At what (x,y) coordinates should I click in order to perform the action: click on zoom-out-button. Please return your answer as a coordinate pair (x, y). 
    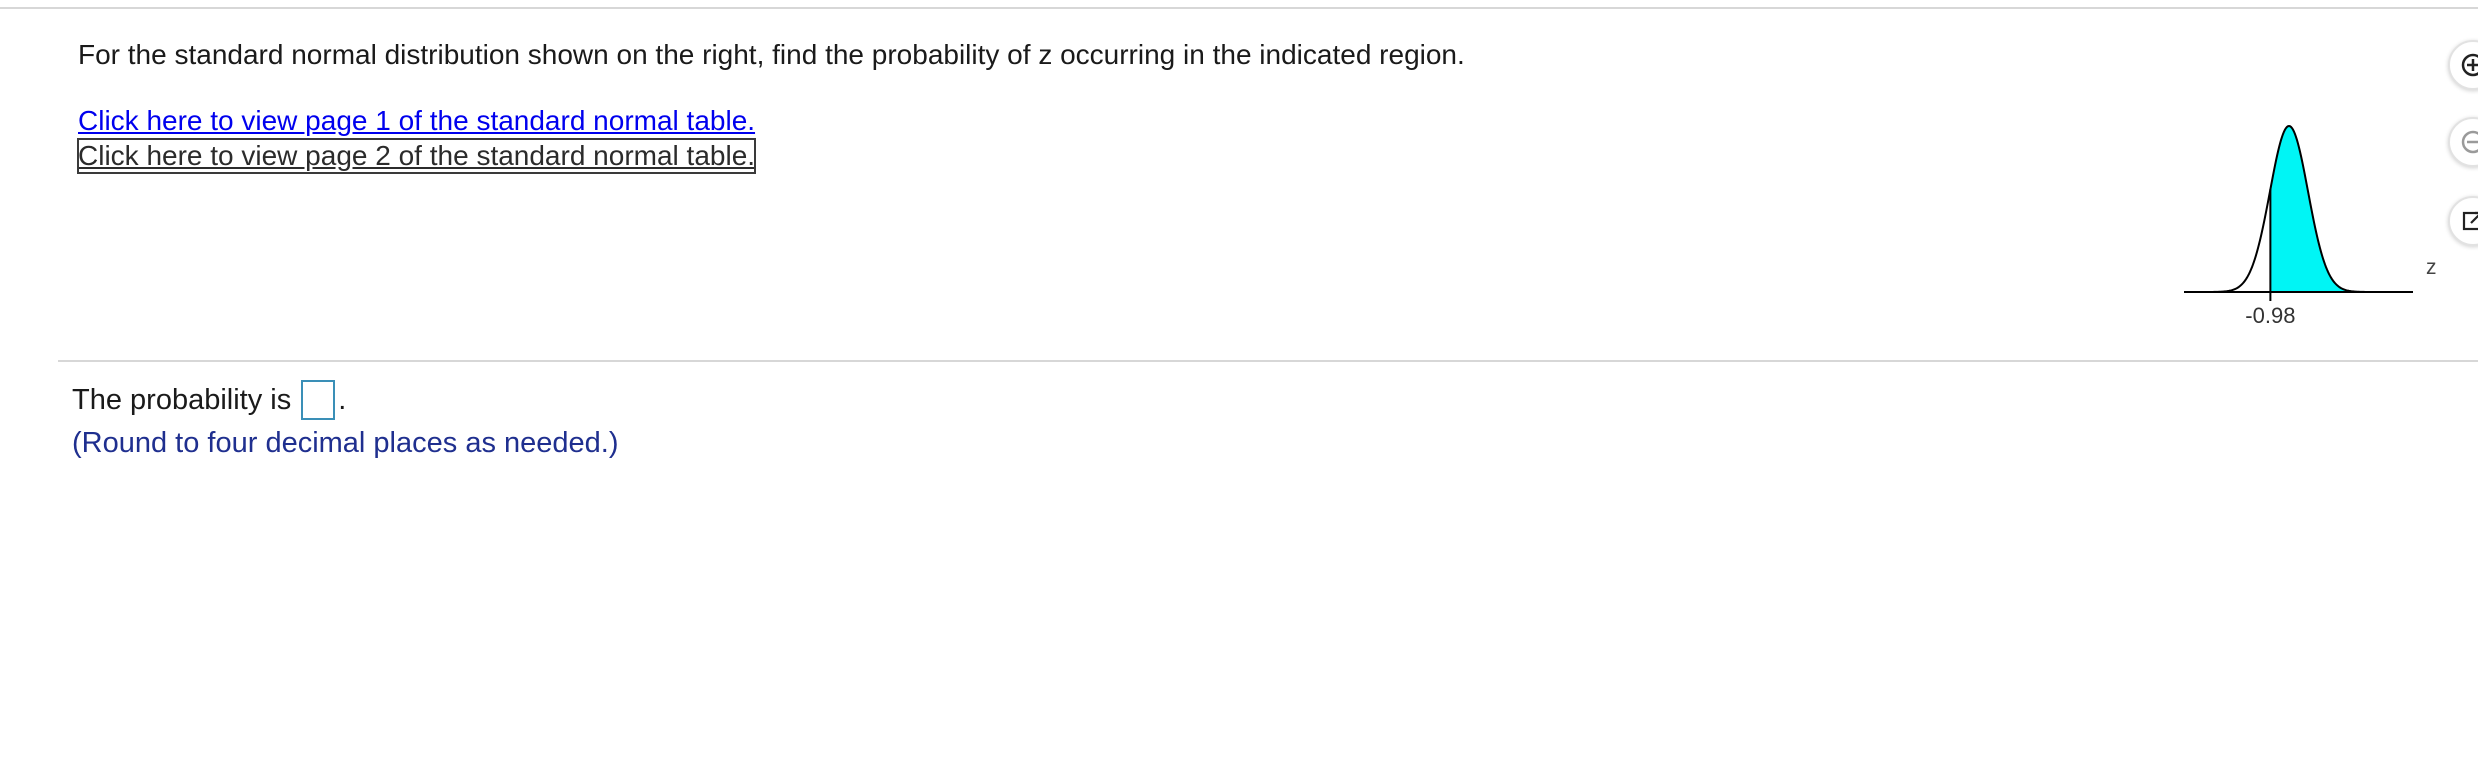
    Looking at the image, I should click on (2463, 142).